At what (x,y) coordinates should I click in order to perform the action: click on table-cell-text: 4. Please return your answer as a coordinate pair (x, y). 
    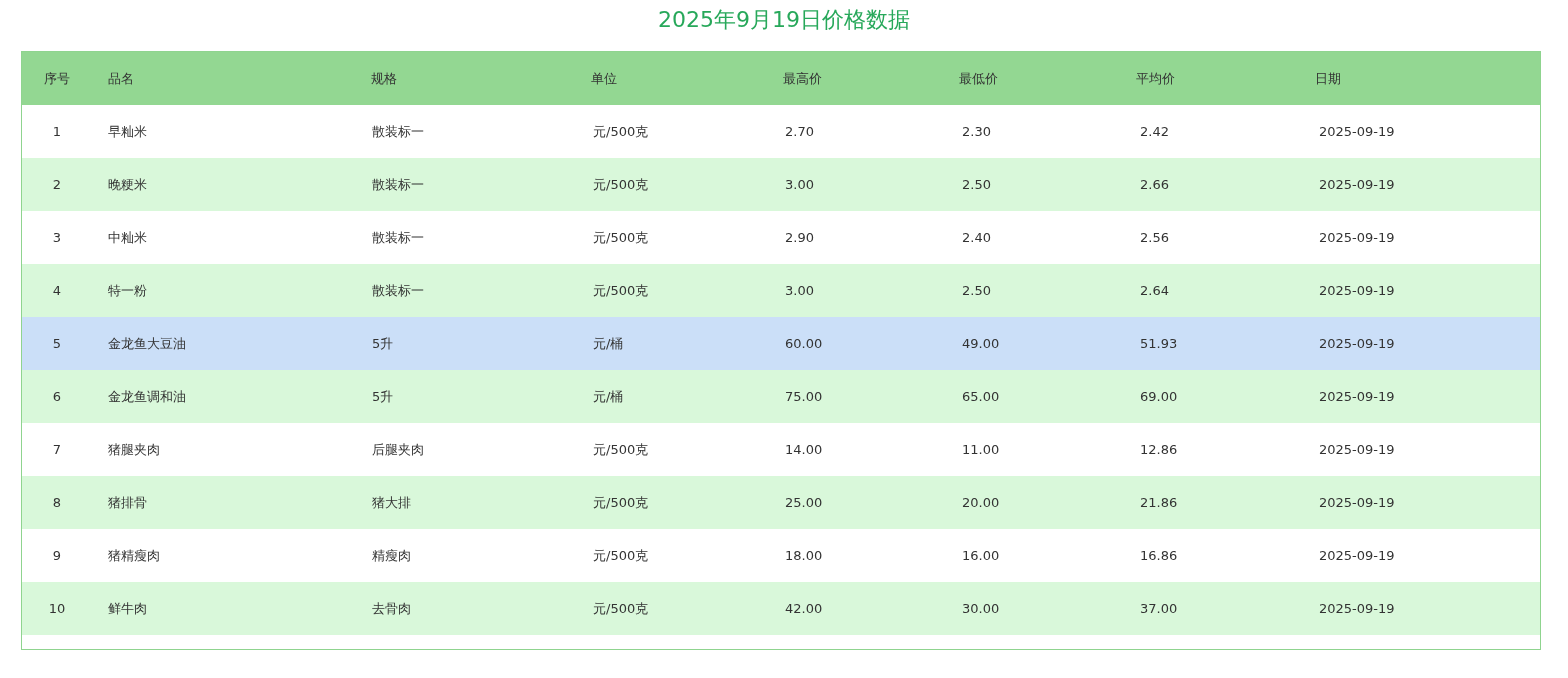
    Looking at the image, I should click on (57, 290).